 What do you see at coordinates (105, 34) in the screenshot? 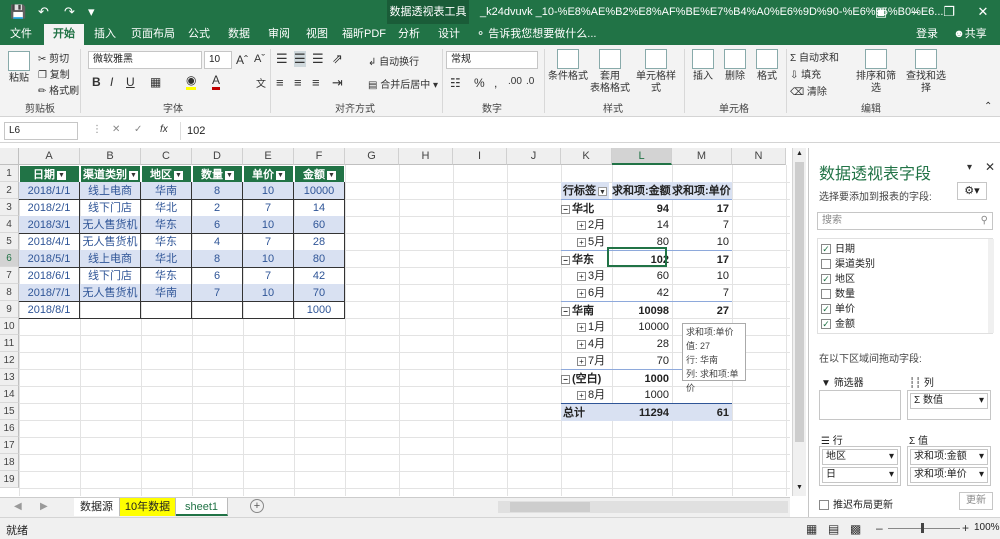
I see `tab-insert: 插入` at bounding box center [105, 34].